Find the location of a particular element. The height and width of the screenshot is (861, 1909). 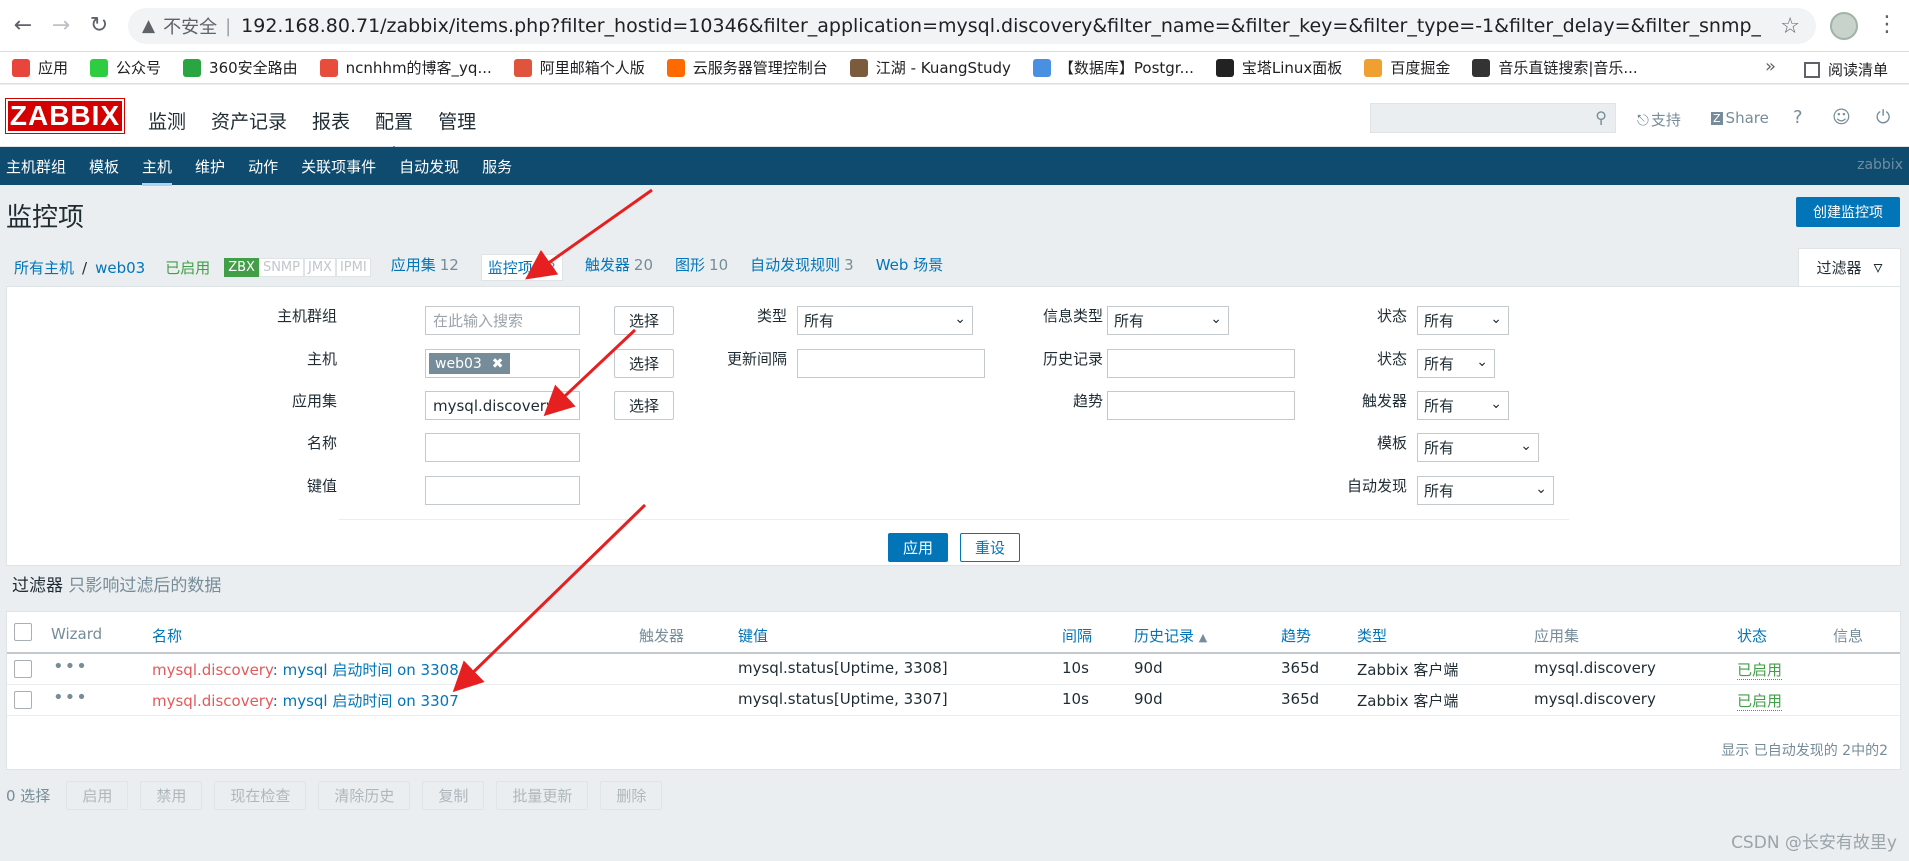

mass-action-button: 启用 is located at coordinates (97, 795).